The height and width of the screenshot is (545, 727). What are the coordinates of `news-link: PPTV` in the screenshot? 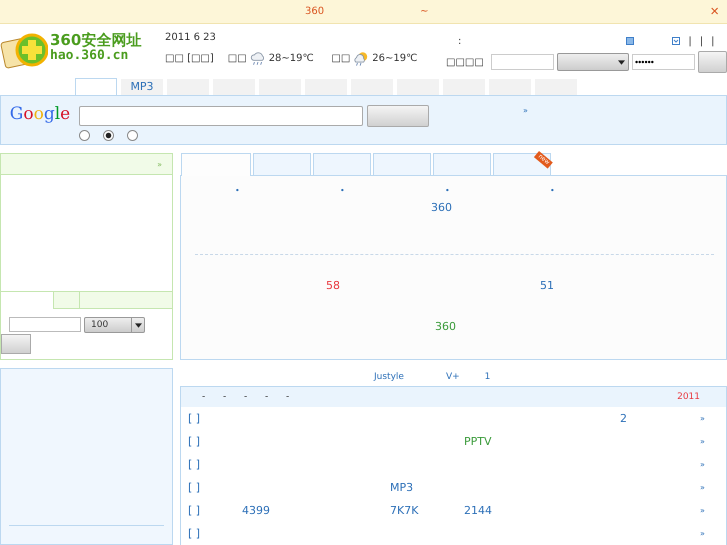 It's located at (478, 441).